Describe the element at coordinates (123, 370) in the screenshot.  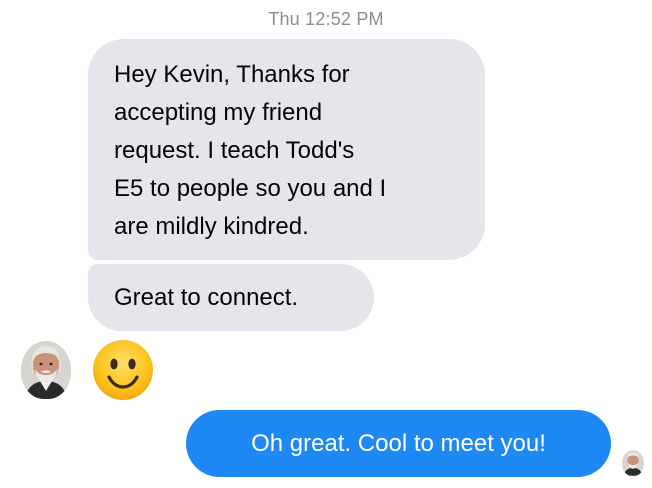
I see `slightly-smiling-face-icon` at that location.